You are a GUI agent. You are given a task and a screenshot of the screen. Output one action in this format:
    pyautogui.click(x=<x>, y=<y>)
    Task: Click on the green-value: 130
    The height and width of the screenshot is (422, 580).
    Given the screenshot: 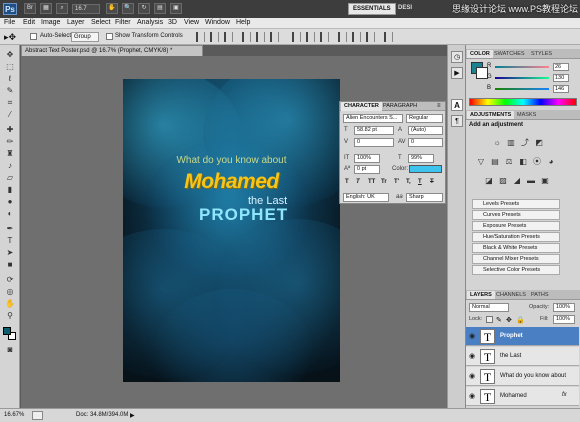 What is the action you would take?
    pyautogui.click(x=561, y=78)
    